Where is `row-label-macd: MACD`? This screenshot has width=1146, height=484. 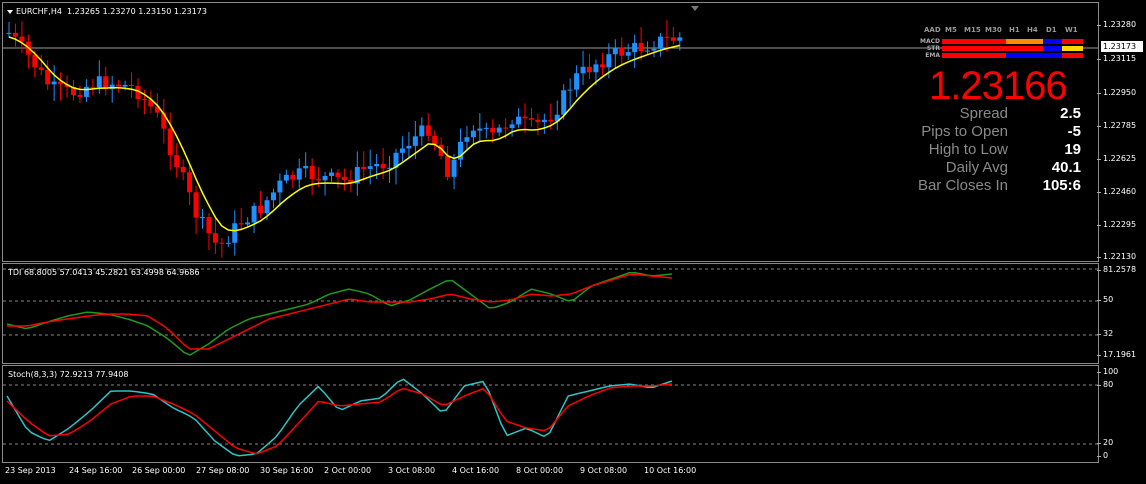 row-label-macd: MACD is located at coordinates (930, 41).